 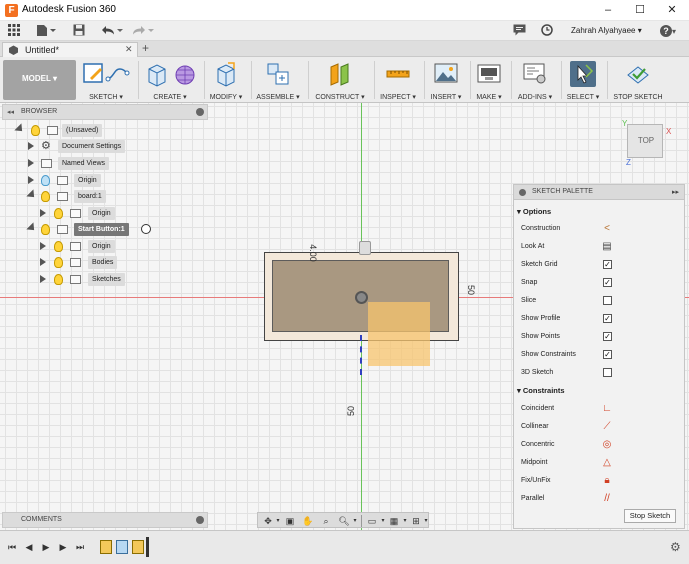 What do you see at coordinates (90, 131) in the screenshot?
I see `tree-row-root: (Unsaved)` at bounding box center [90, 131].